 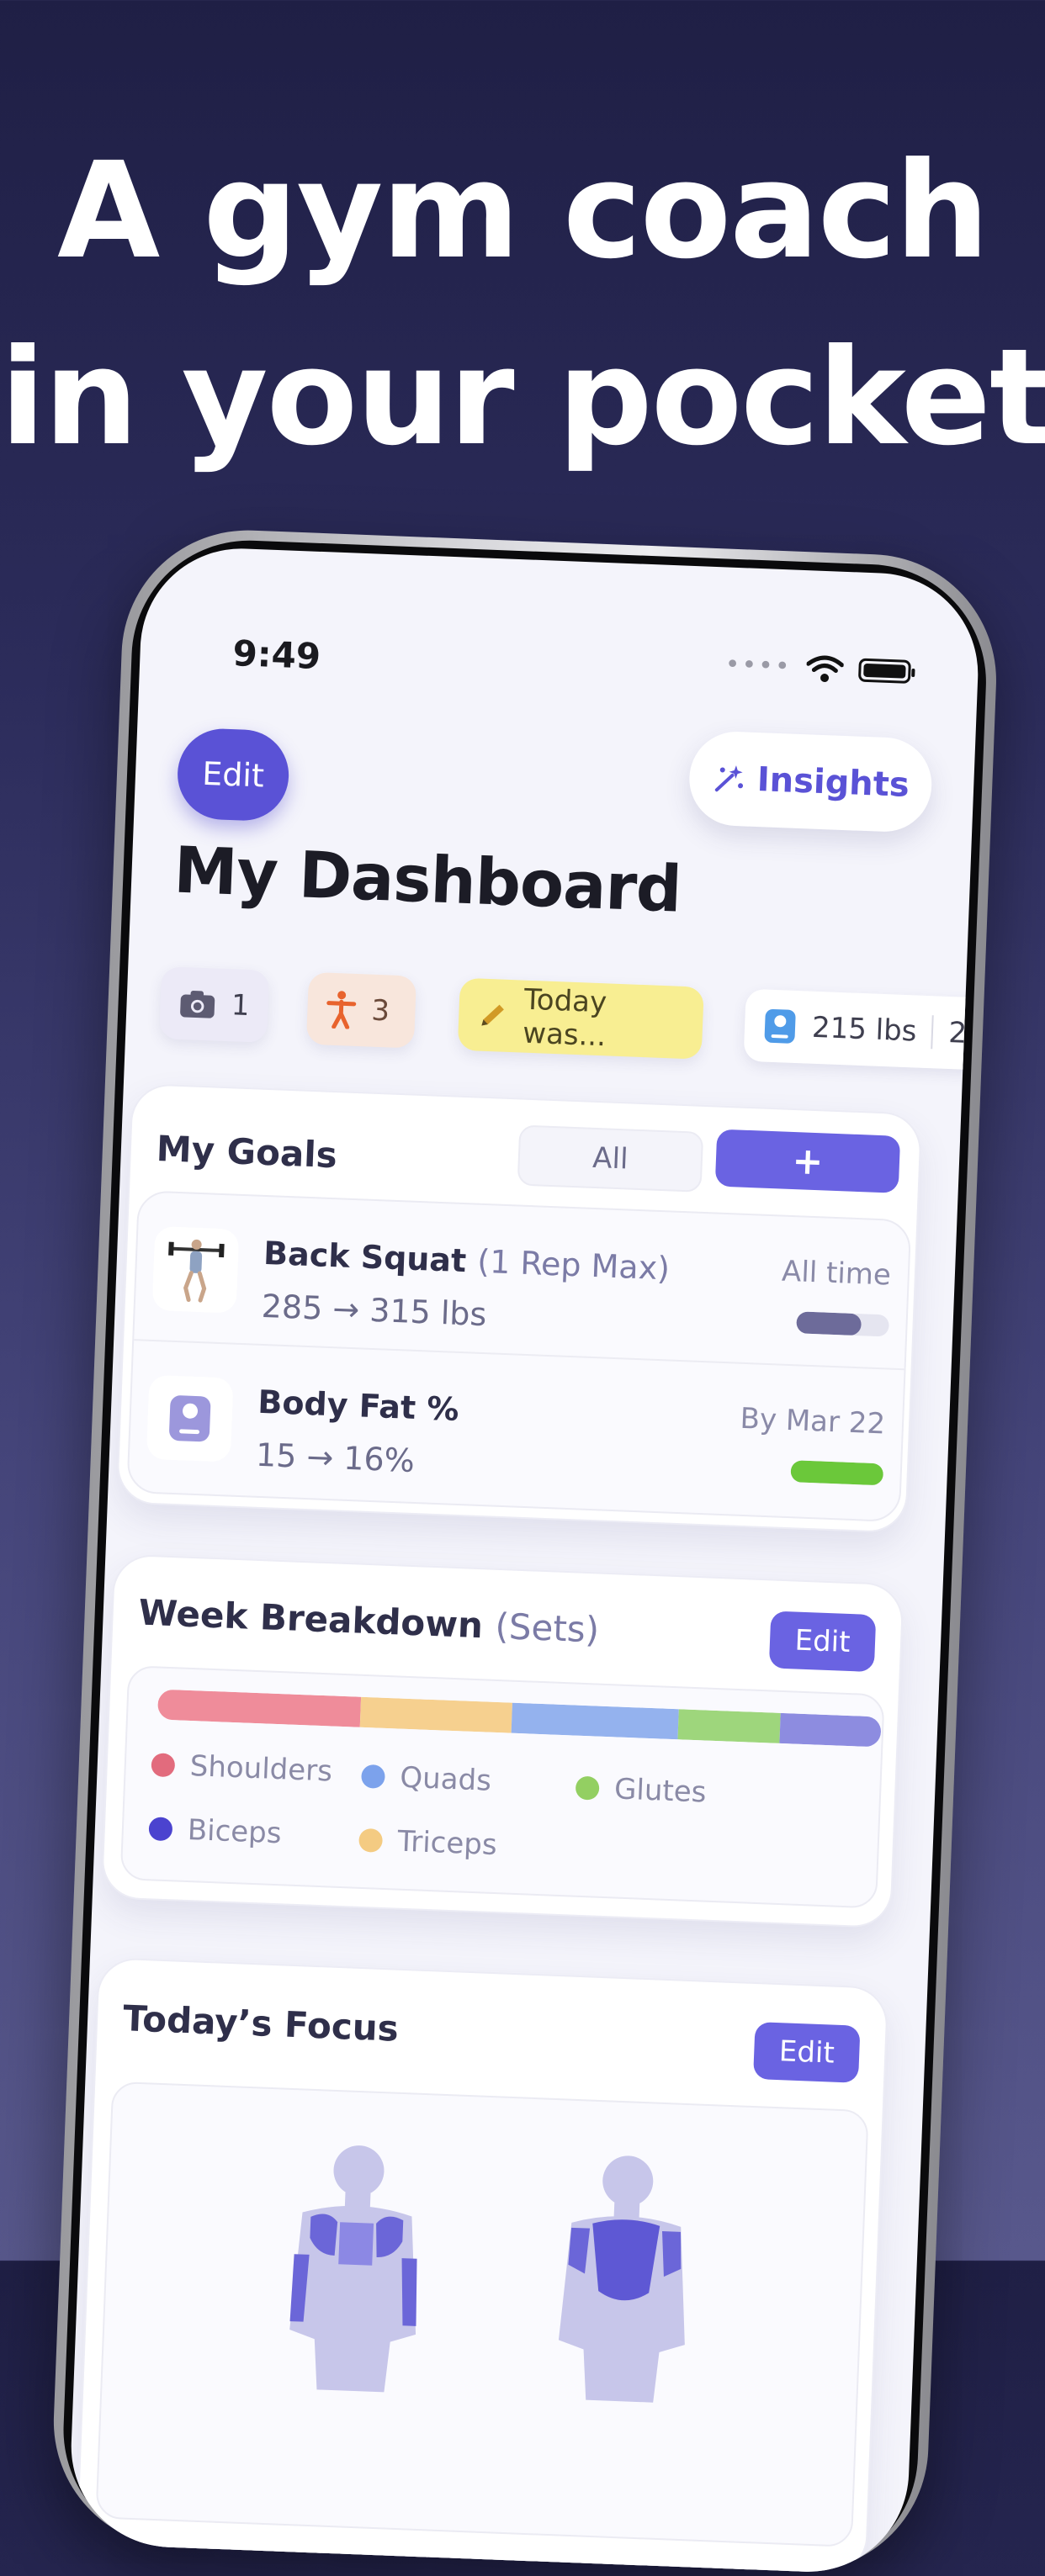 What do you see at coordinates (361, 1010) in the screenshot?
I see `activity-chip: 3` at bounding box center [361, 1010].